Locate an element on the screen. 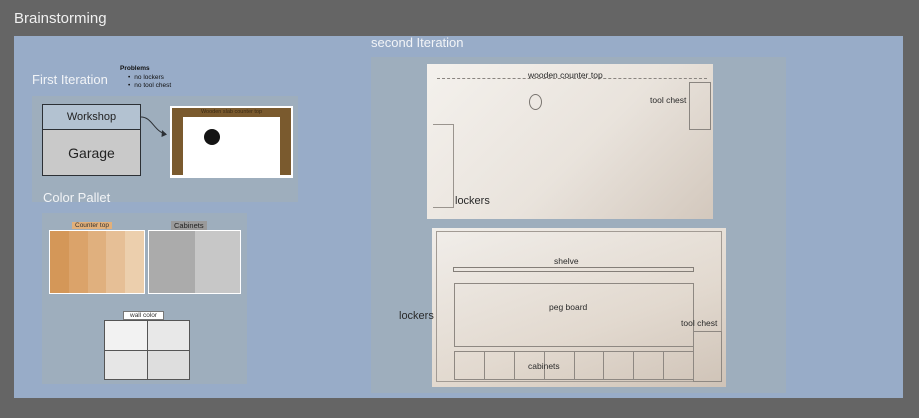 The width and height of the screenshot is (919, 418). cabinets-label: Cabinets is located at coordinates (189, 225).